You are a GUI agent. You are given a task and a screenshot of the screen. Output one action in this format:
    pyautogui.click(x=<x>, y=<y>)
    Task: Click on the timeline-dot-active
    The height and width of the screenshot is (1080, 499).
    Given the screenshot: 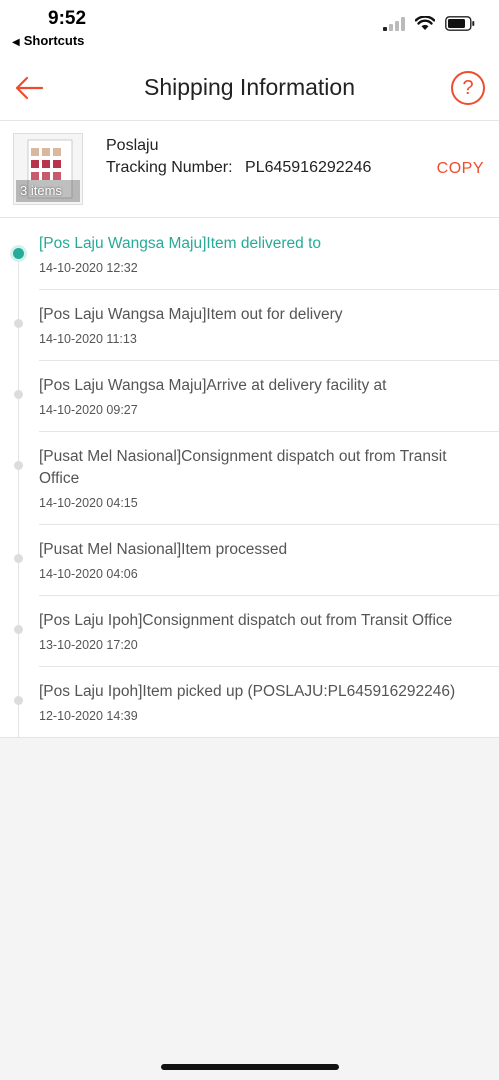 What is the action you would take?
    pyautogui.click(x=18, y=253)
    